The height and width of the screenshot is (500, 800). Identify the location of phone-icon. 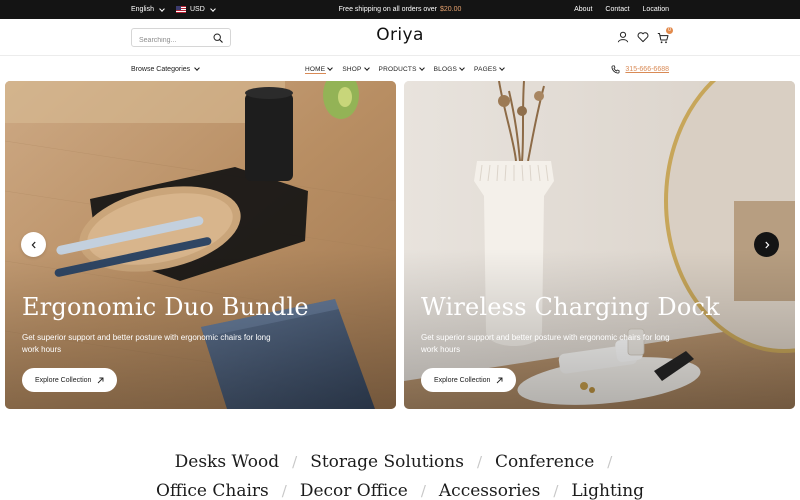
(615, 69).